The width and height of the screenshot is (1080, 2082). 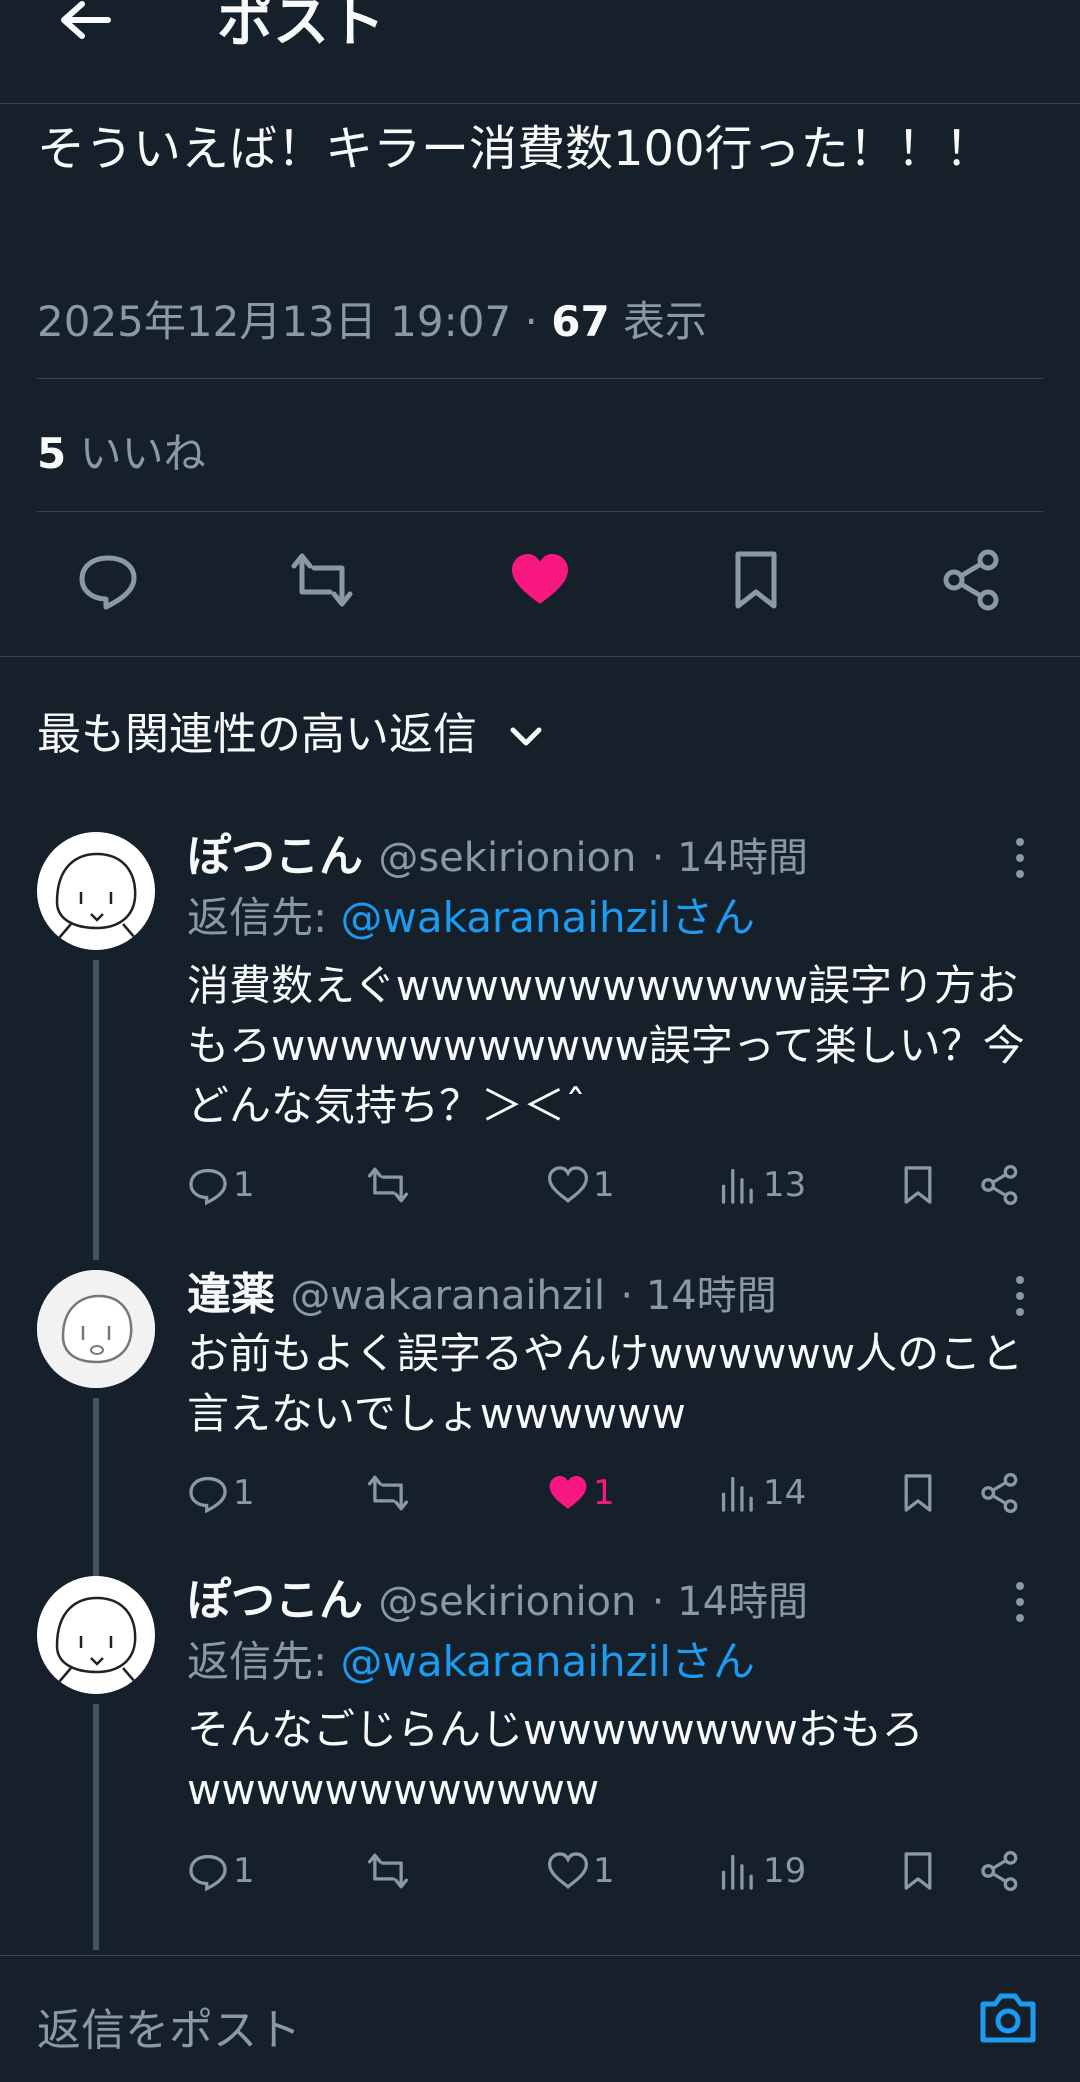 I want to click on views-button: 19, so click(x=761, y=1871).